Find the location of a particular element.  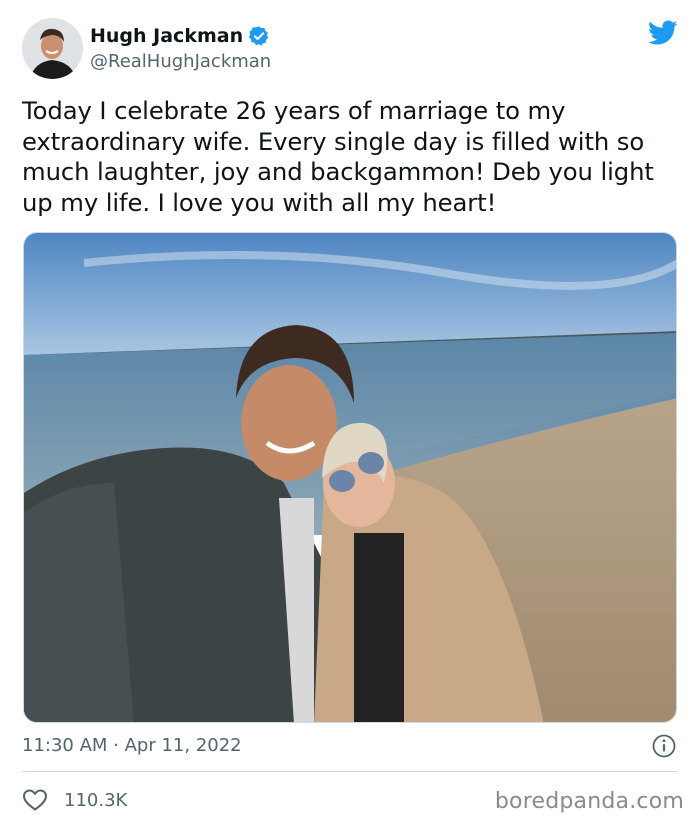

tweet-header: Hugh Jackman @RealHughJackman is located at coordinates (350, 49).